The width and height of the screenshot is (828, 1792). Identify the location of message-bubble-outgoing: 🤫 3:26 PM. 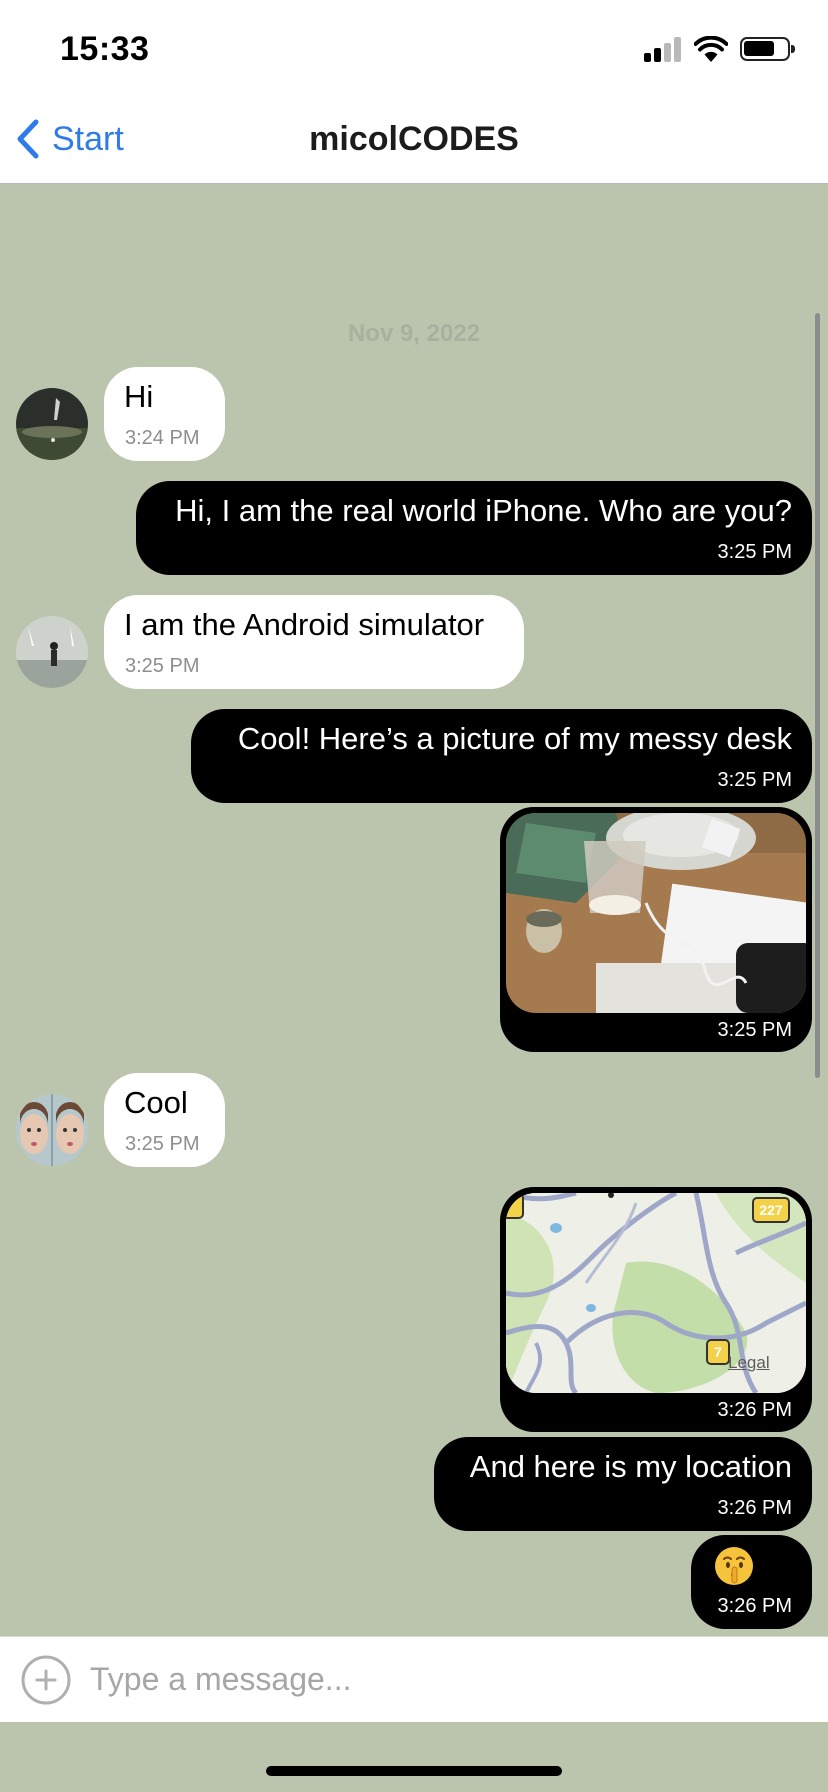
(751, 1582).